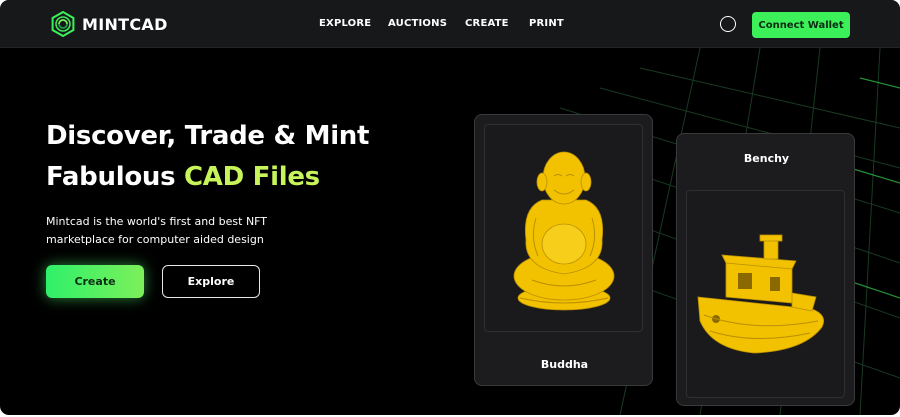  Describe the element at coordinates (728, 24) in the screenshot. I see `theme-toggle-circle-icon` at that location.